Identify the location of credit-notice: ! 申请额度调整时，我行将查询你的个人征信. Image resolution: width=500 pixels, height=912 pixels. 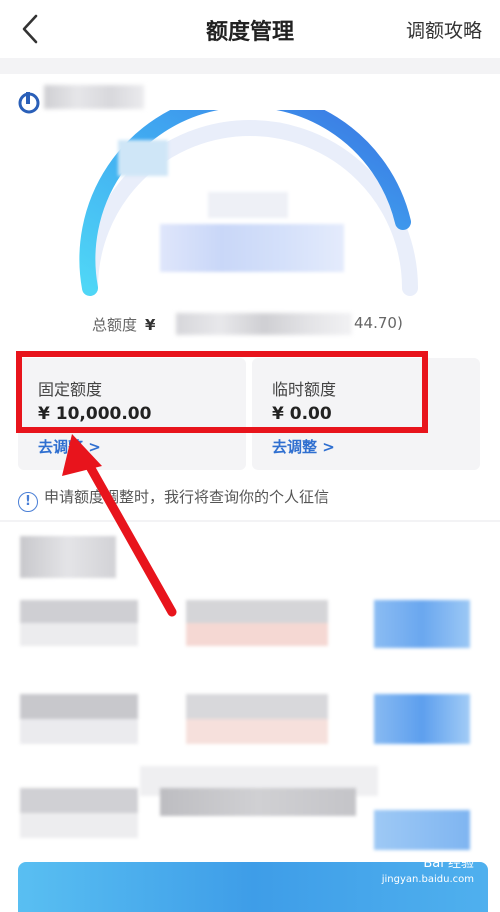
(173, 499).